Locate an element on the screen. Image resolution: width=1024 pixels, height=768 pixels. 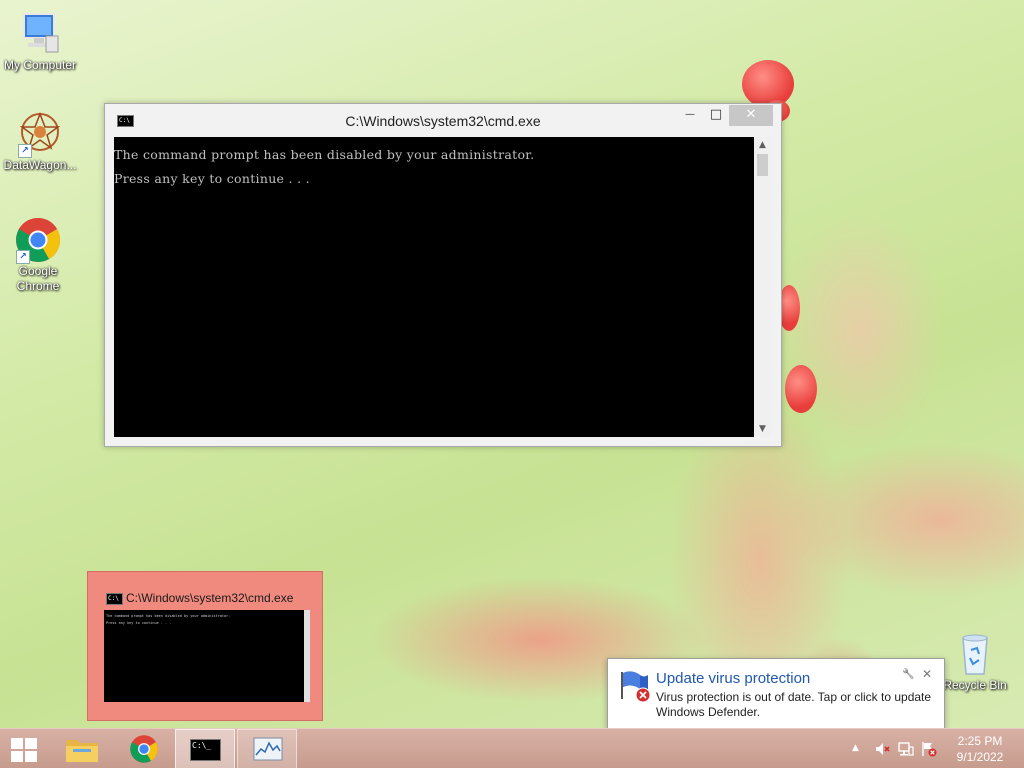
cmd-window-icon: C:\ is located at coordinates (114, 599).